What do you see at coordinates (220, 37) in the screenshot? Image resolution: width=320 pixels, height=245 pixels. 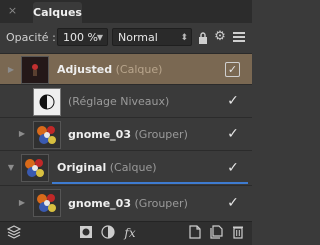 I see `gear-icon: ⚙` at bounding box center [220, 37].